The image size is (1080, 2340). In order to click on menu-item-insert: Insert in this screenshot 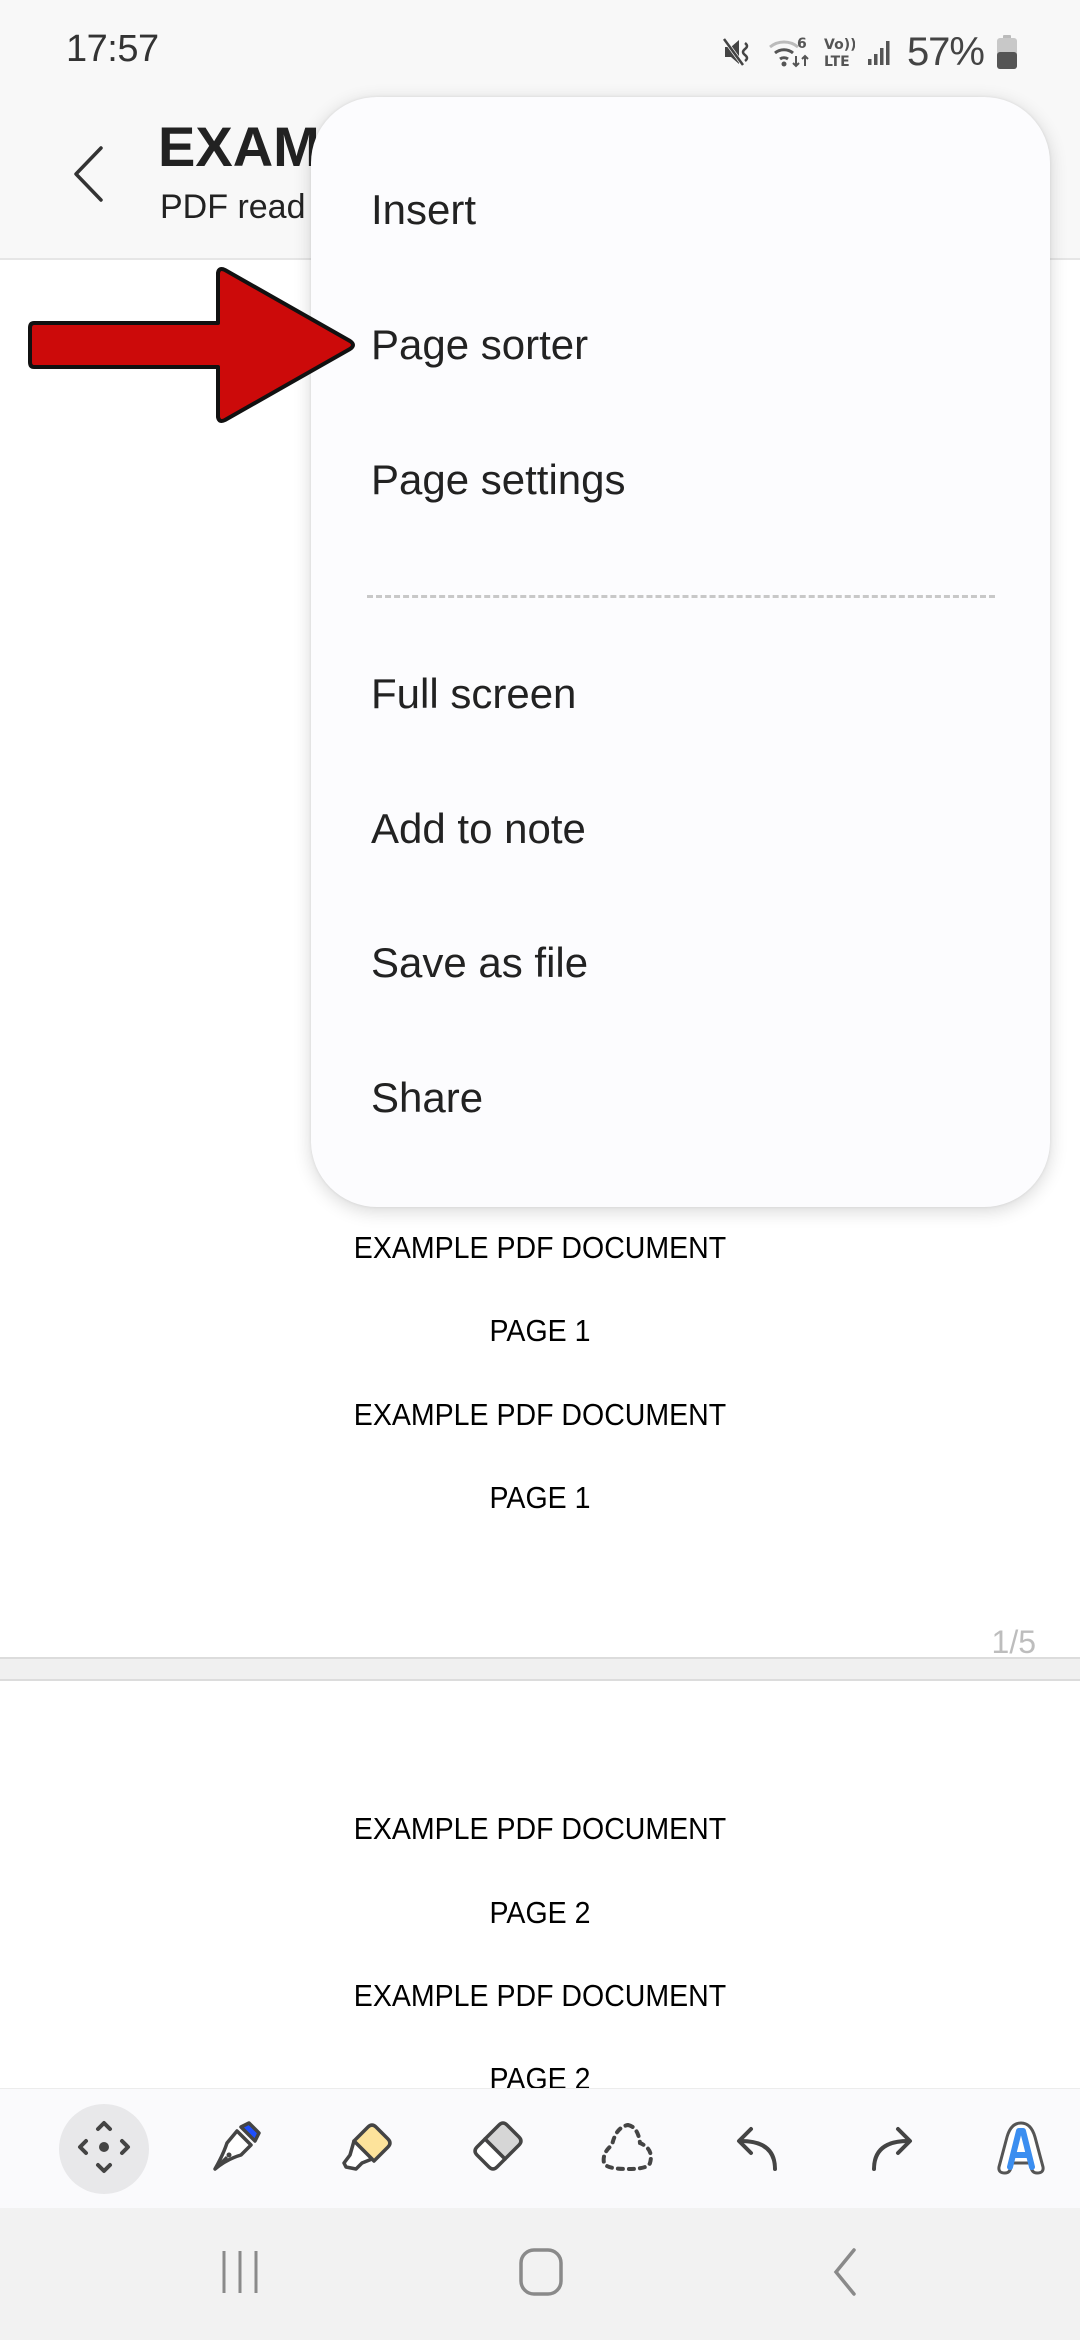, I will do `click(680, 209)`.